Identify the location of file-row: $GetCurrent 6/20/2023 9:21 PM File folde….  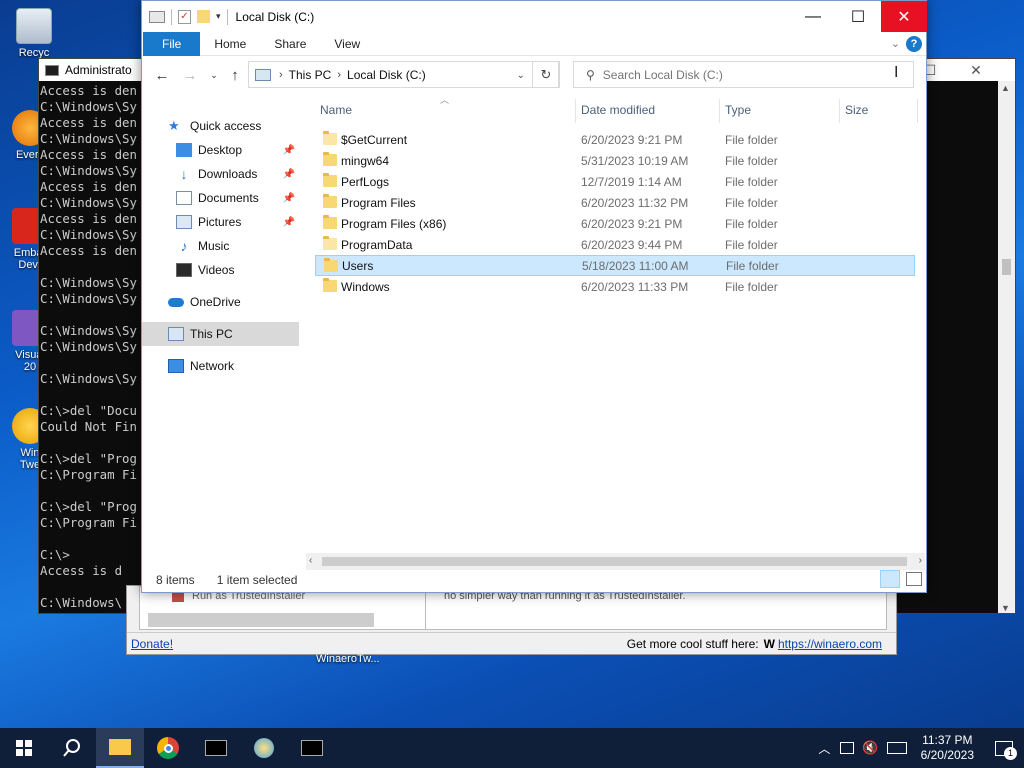
(615, 139).